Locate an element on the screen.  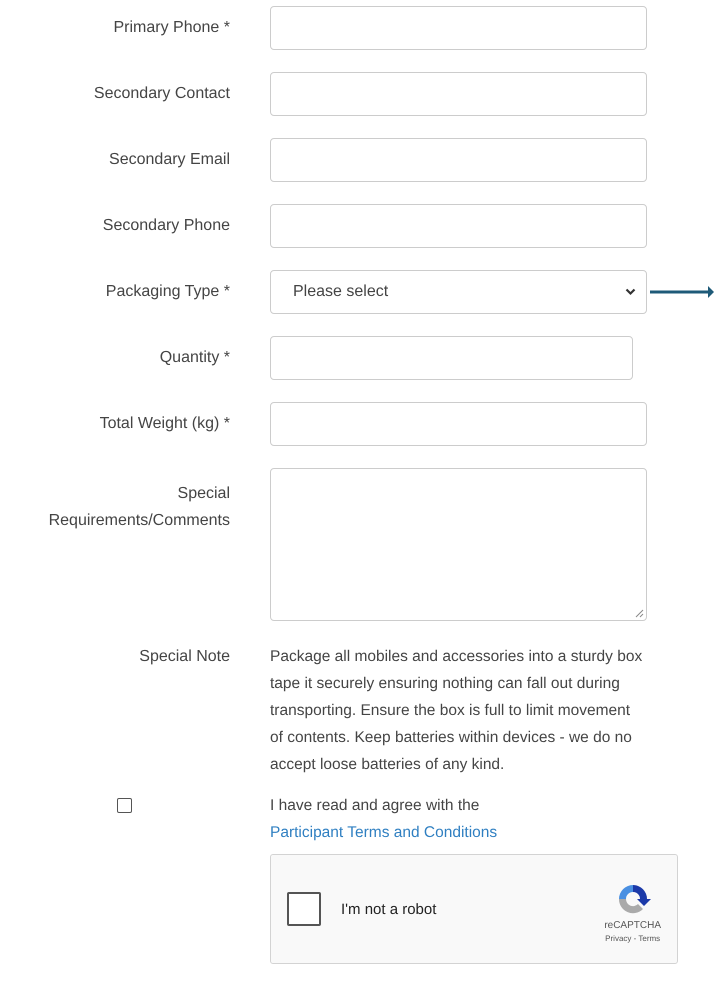
agreement-text: I have read and agree with the Participant Terms and Conditions is located at coordinates (384, 819).